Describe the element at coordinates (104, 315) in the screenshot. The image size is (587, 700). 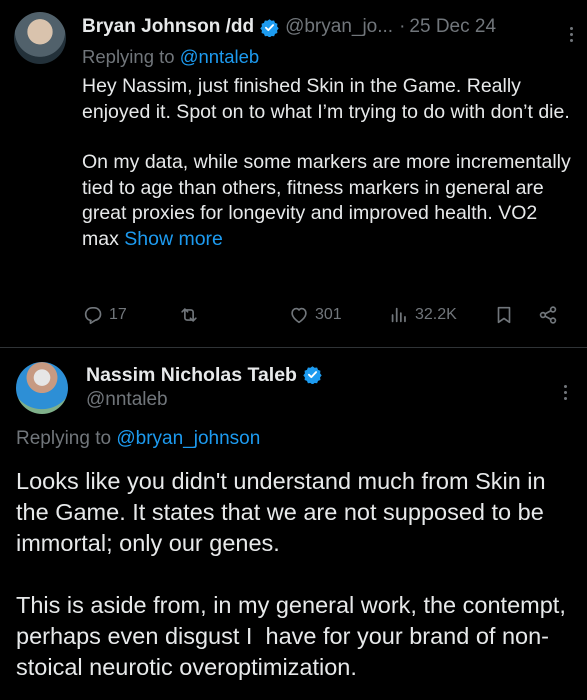
I see `reply-button: 17` at that location.